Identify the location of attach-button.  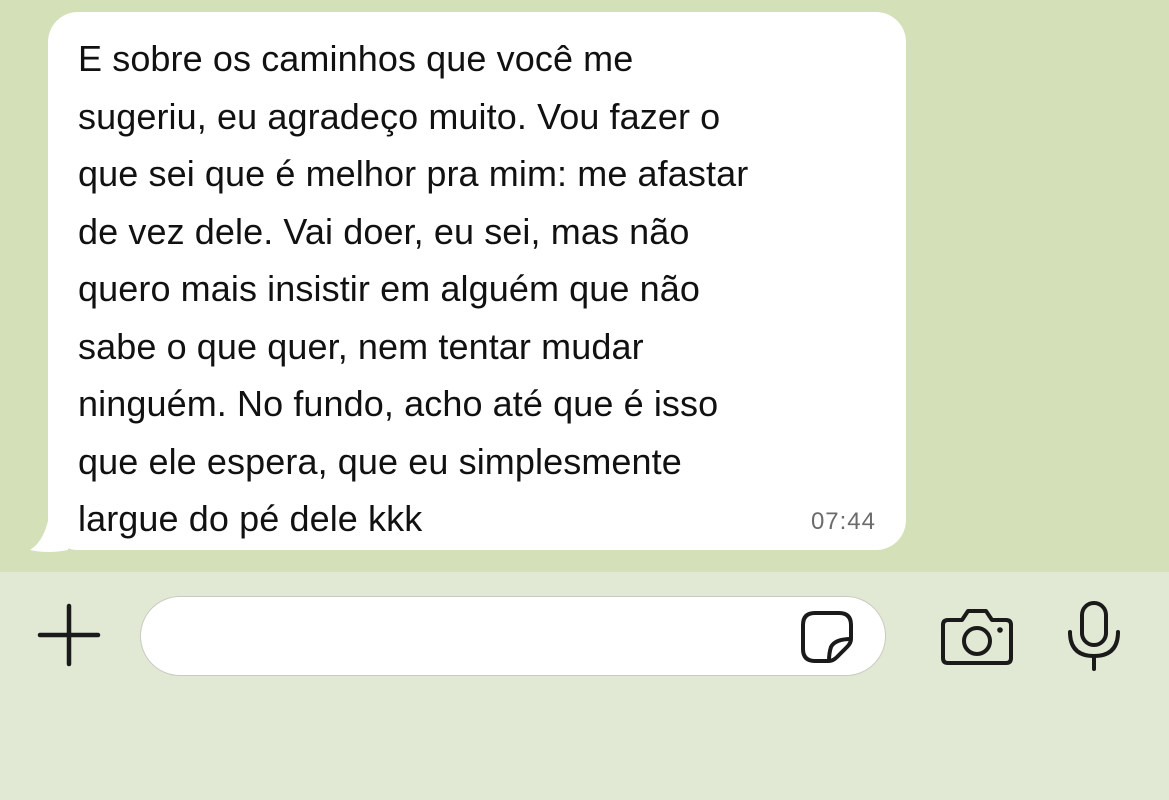
(69, 635).